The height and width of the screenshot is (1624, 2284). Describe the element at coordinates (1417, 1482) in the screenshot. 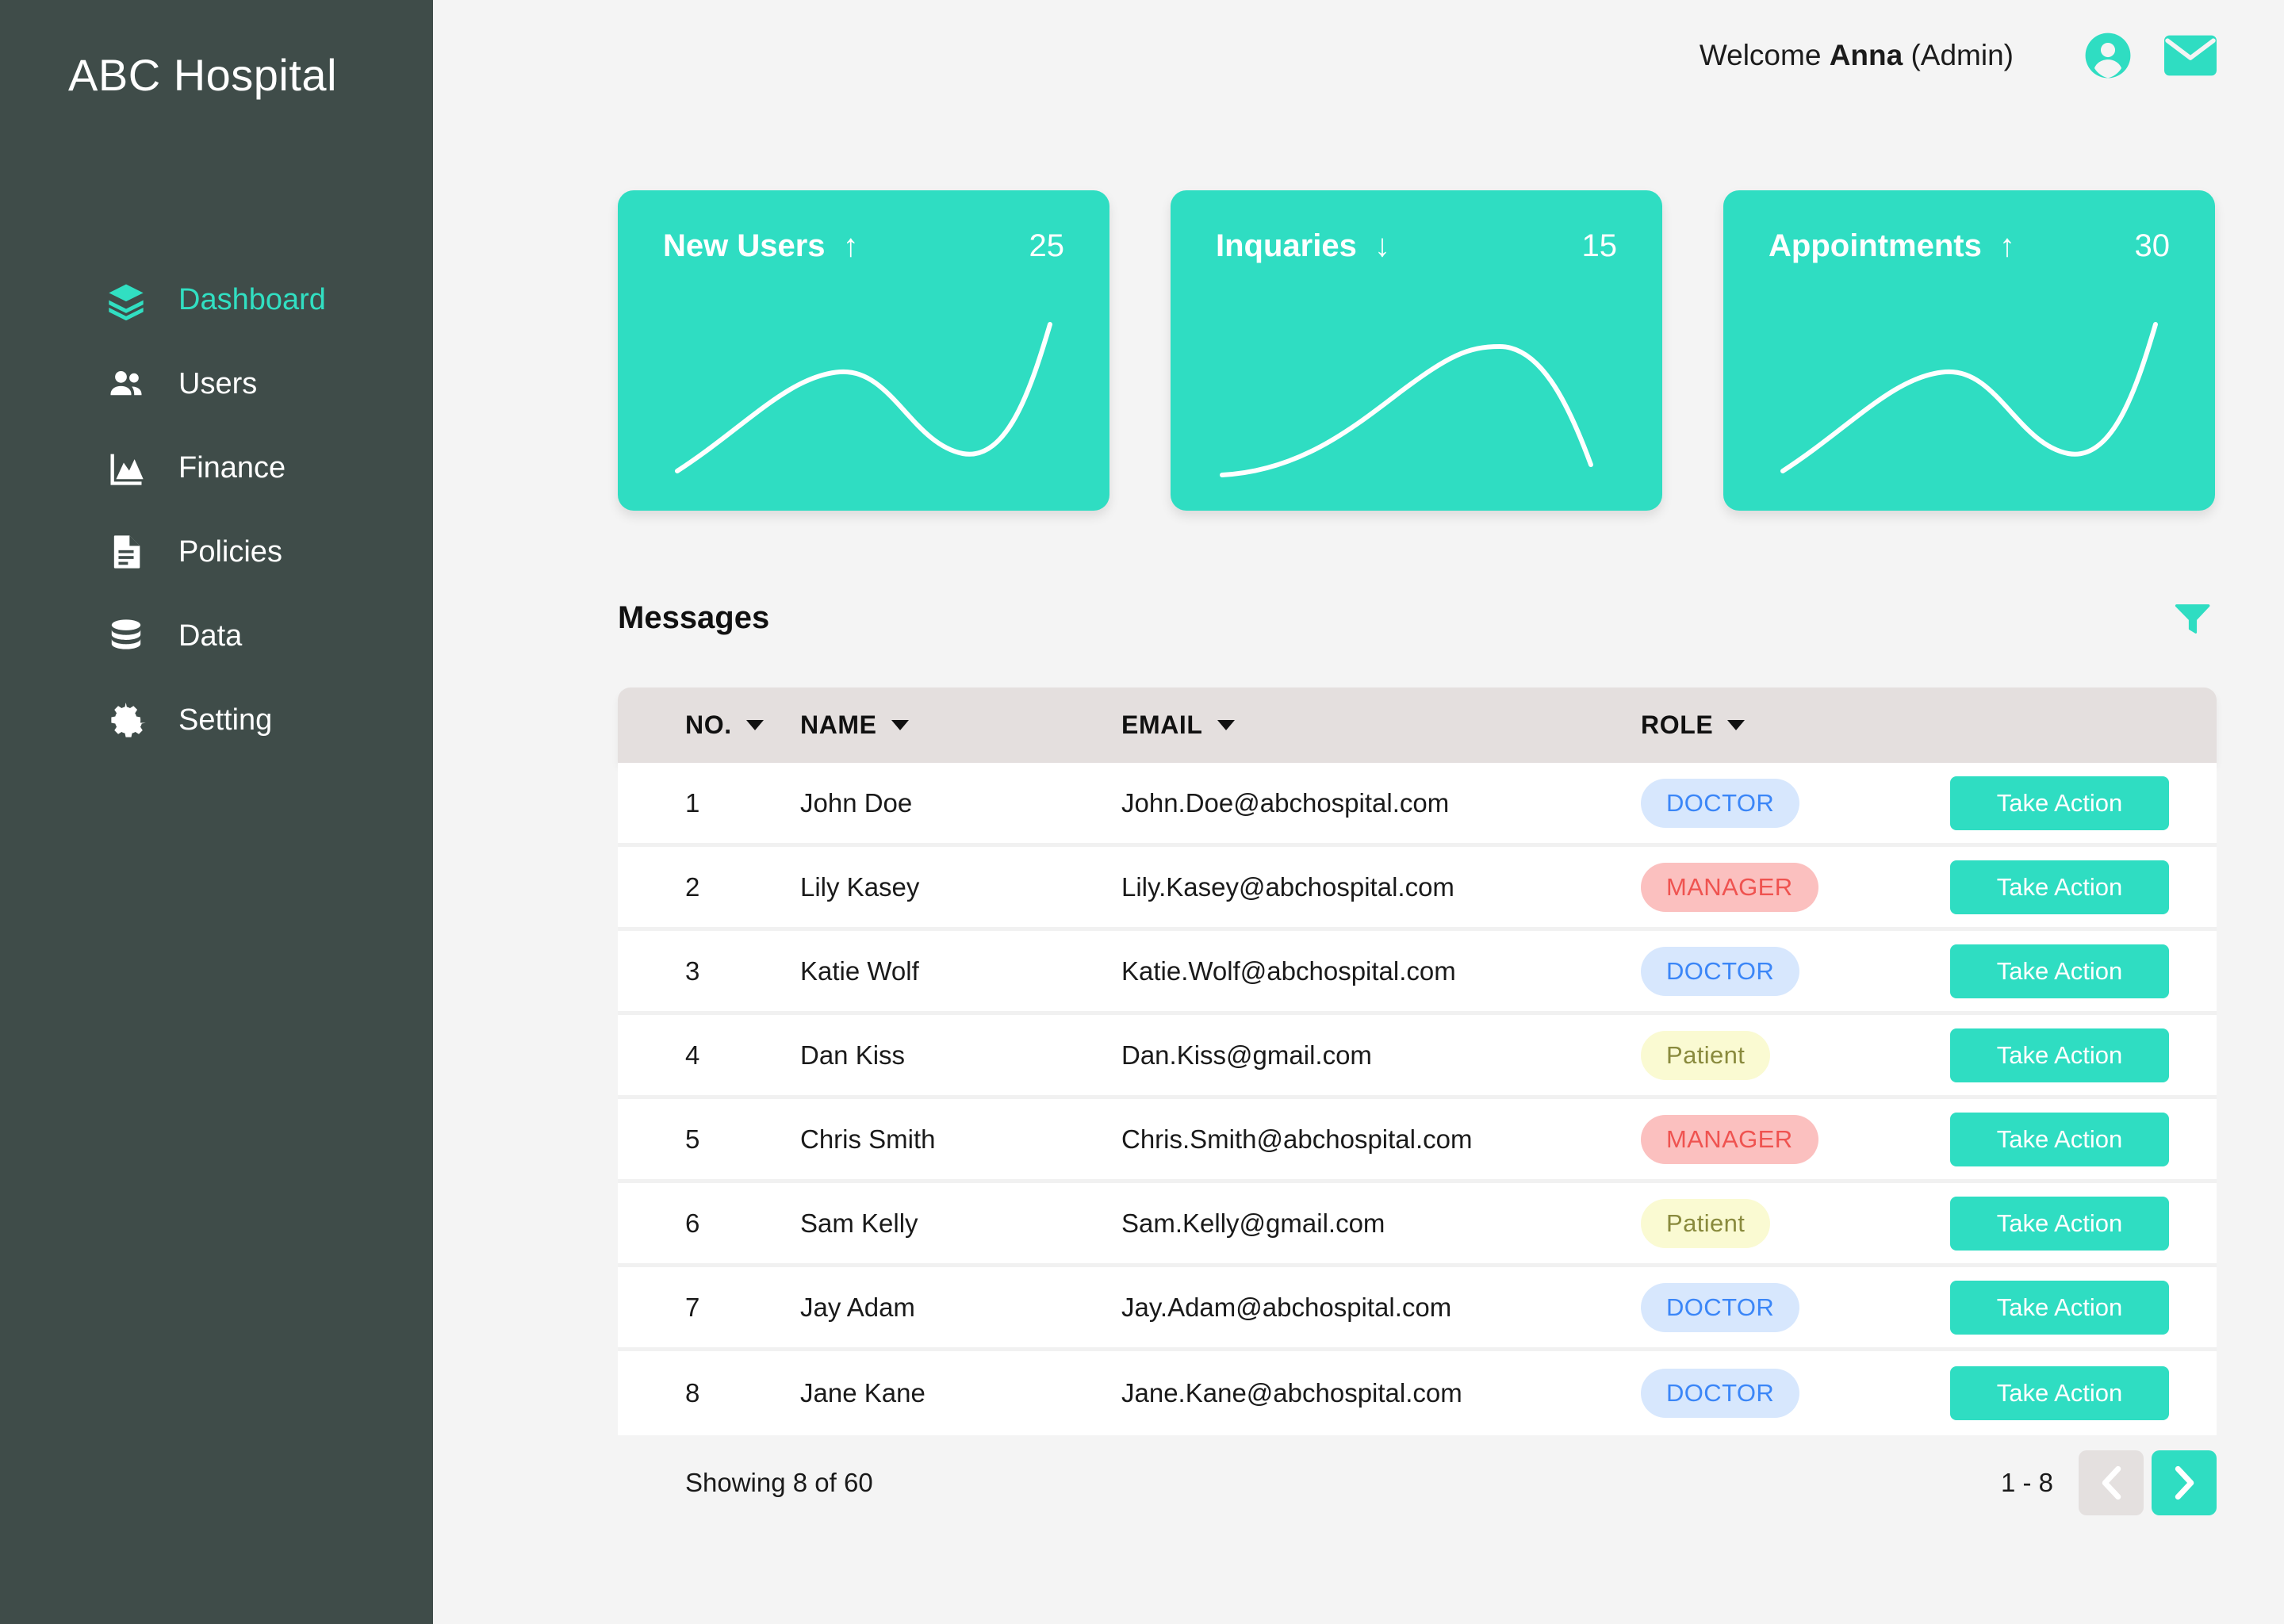

I see `table-footer: Showing 8 of 60 1 - 8` at that location.